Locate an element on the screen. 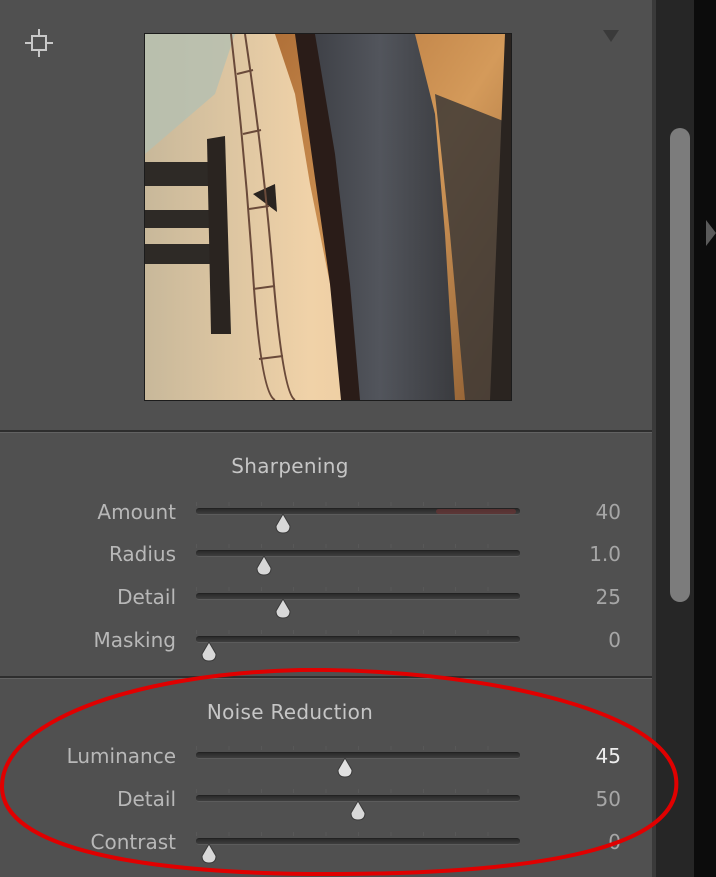 The image size is (716, 877). slider-label: Luminance is located at coordinates (121, 756).